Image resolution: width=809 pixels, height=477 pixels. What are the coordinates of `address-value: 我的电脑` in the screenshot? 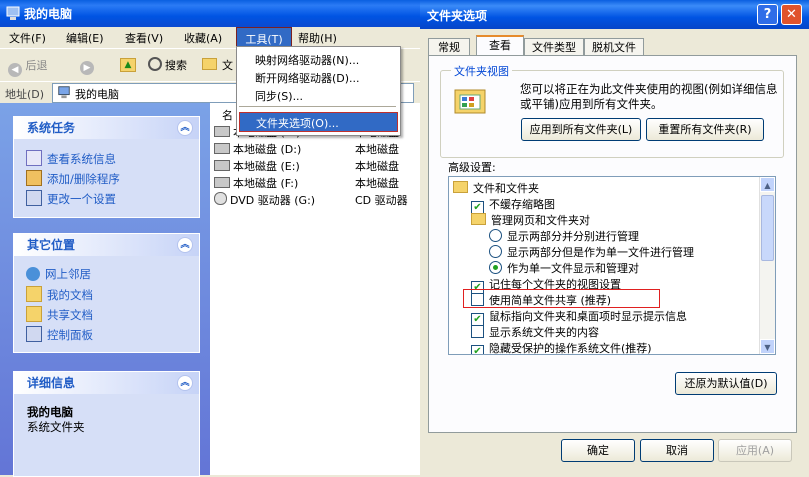 It's located at (97, 94).